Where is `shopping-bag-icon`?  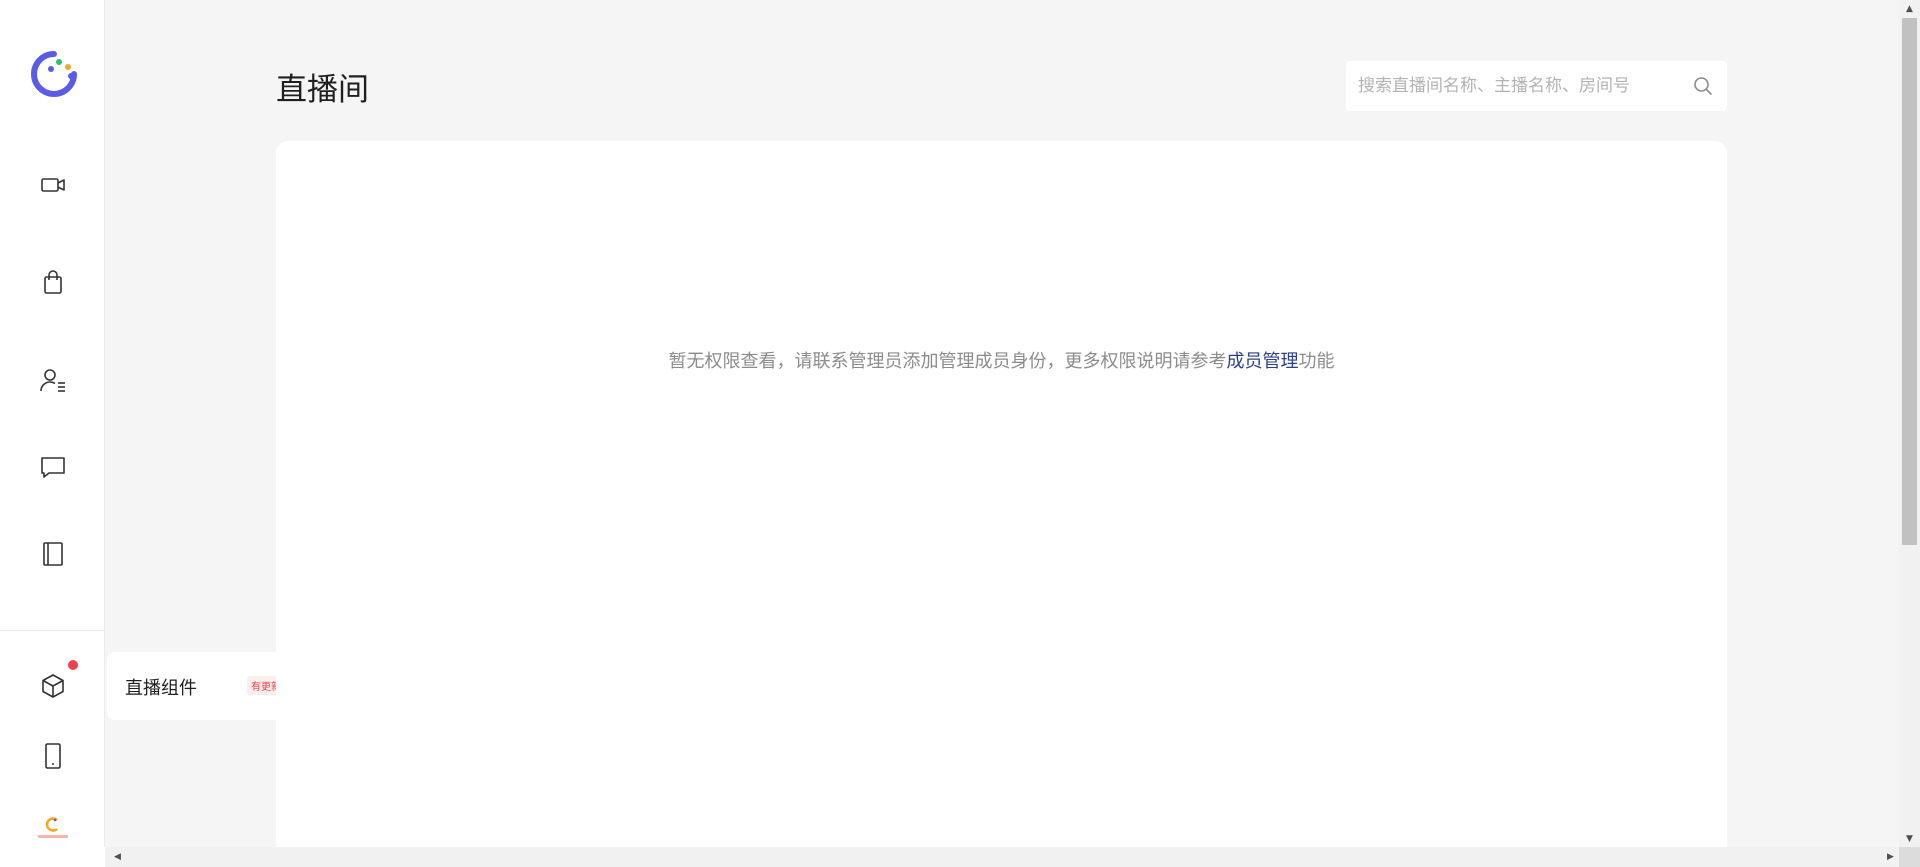
shopping-bag-icon is located at coordinates (53, 282).